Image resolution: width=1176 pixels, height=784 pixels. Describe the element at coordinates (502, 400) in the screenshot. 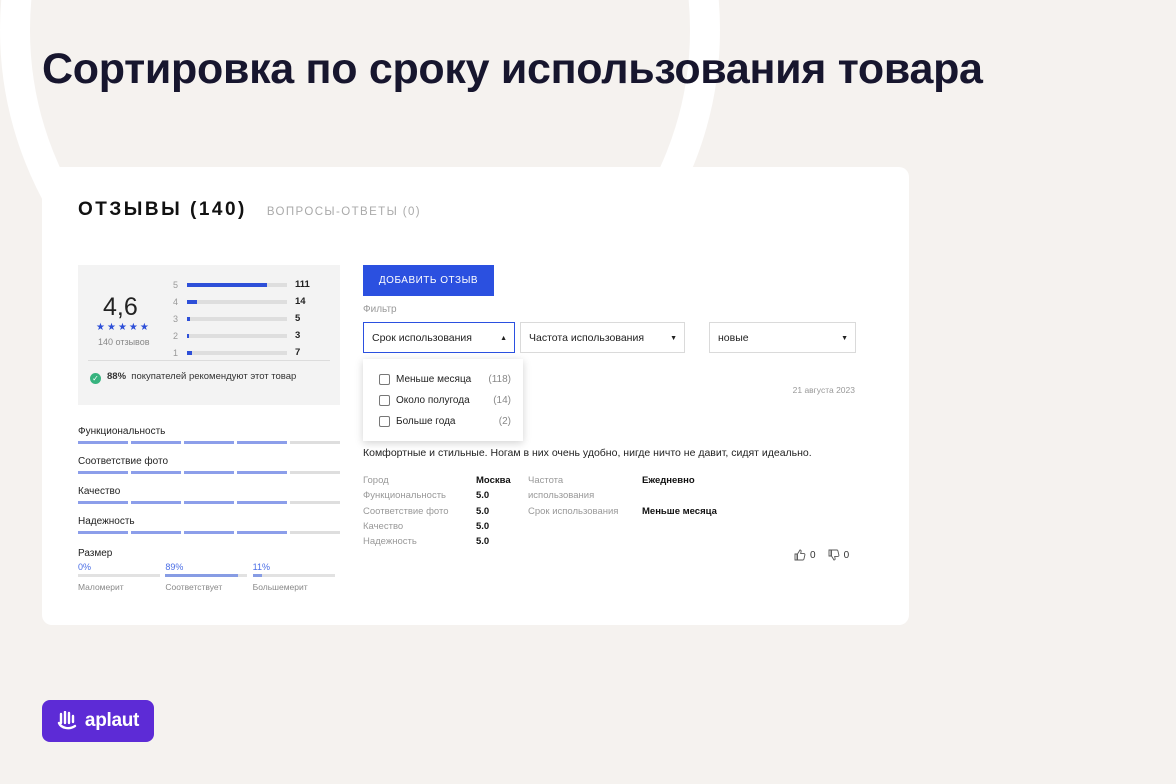

I see `option-count: (14)` at that location.